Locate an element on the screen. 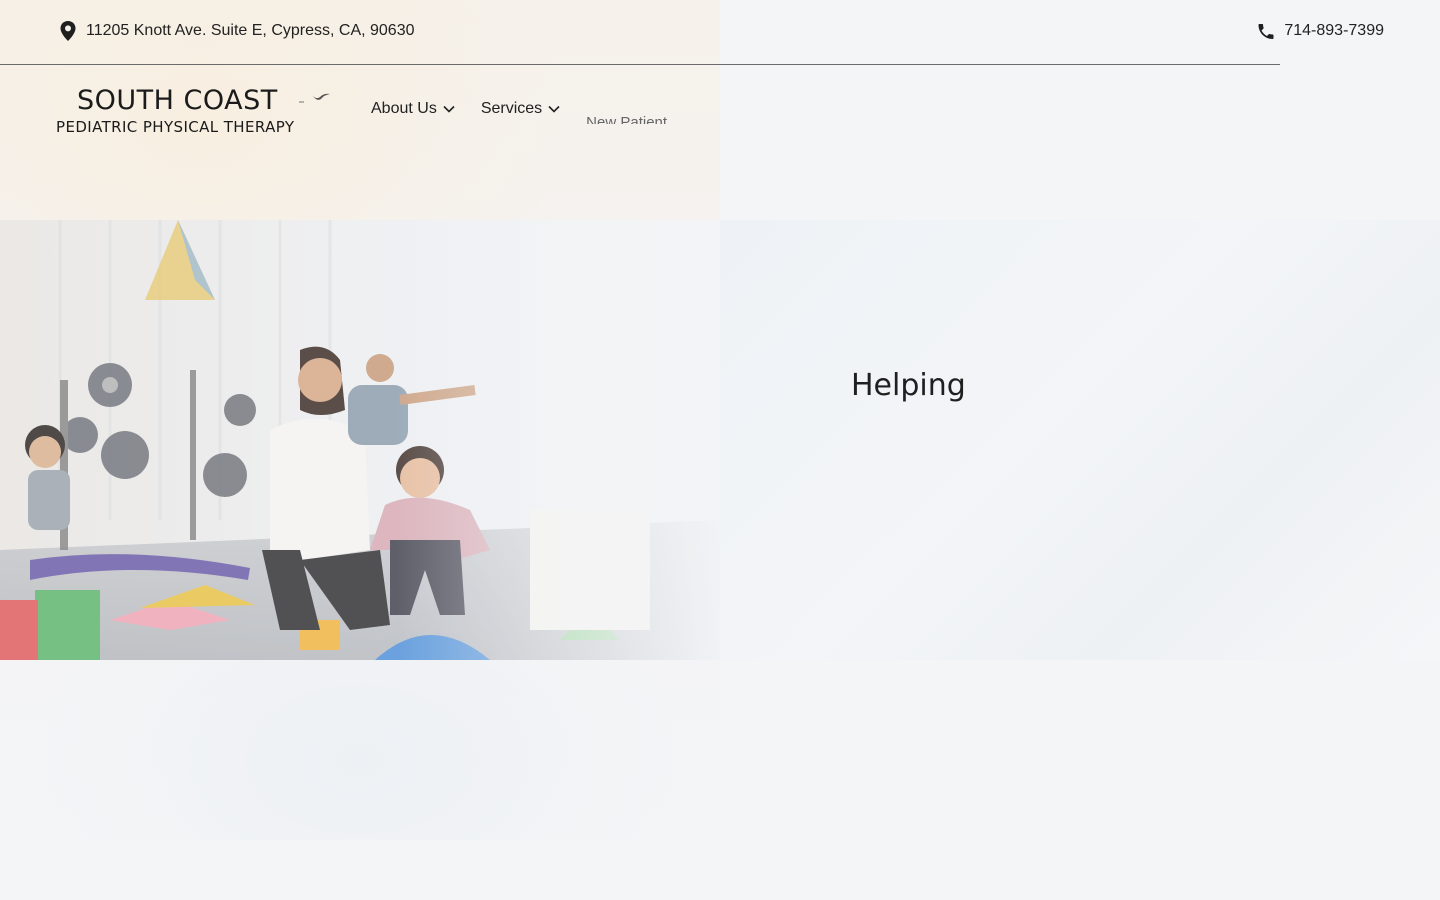  bird-logo-icon is located at coordinates (314, 98).